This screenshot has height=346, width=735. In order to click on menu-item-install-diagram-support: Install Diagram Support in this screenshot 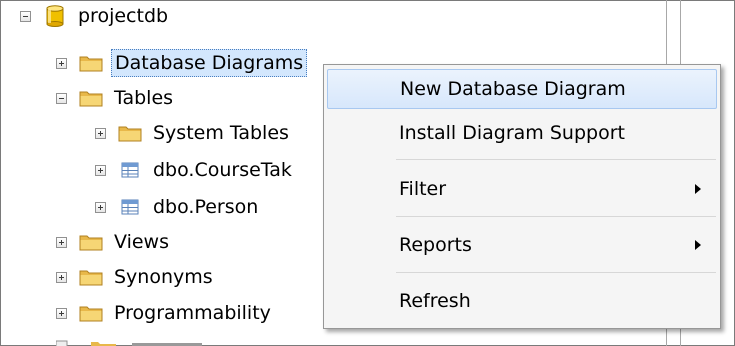, I will do `click(522, 133)`.